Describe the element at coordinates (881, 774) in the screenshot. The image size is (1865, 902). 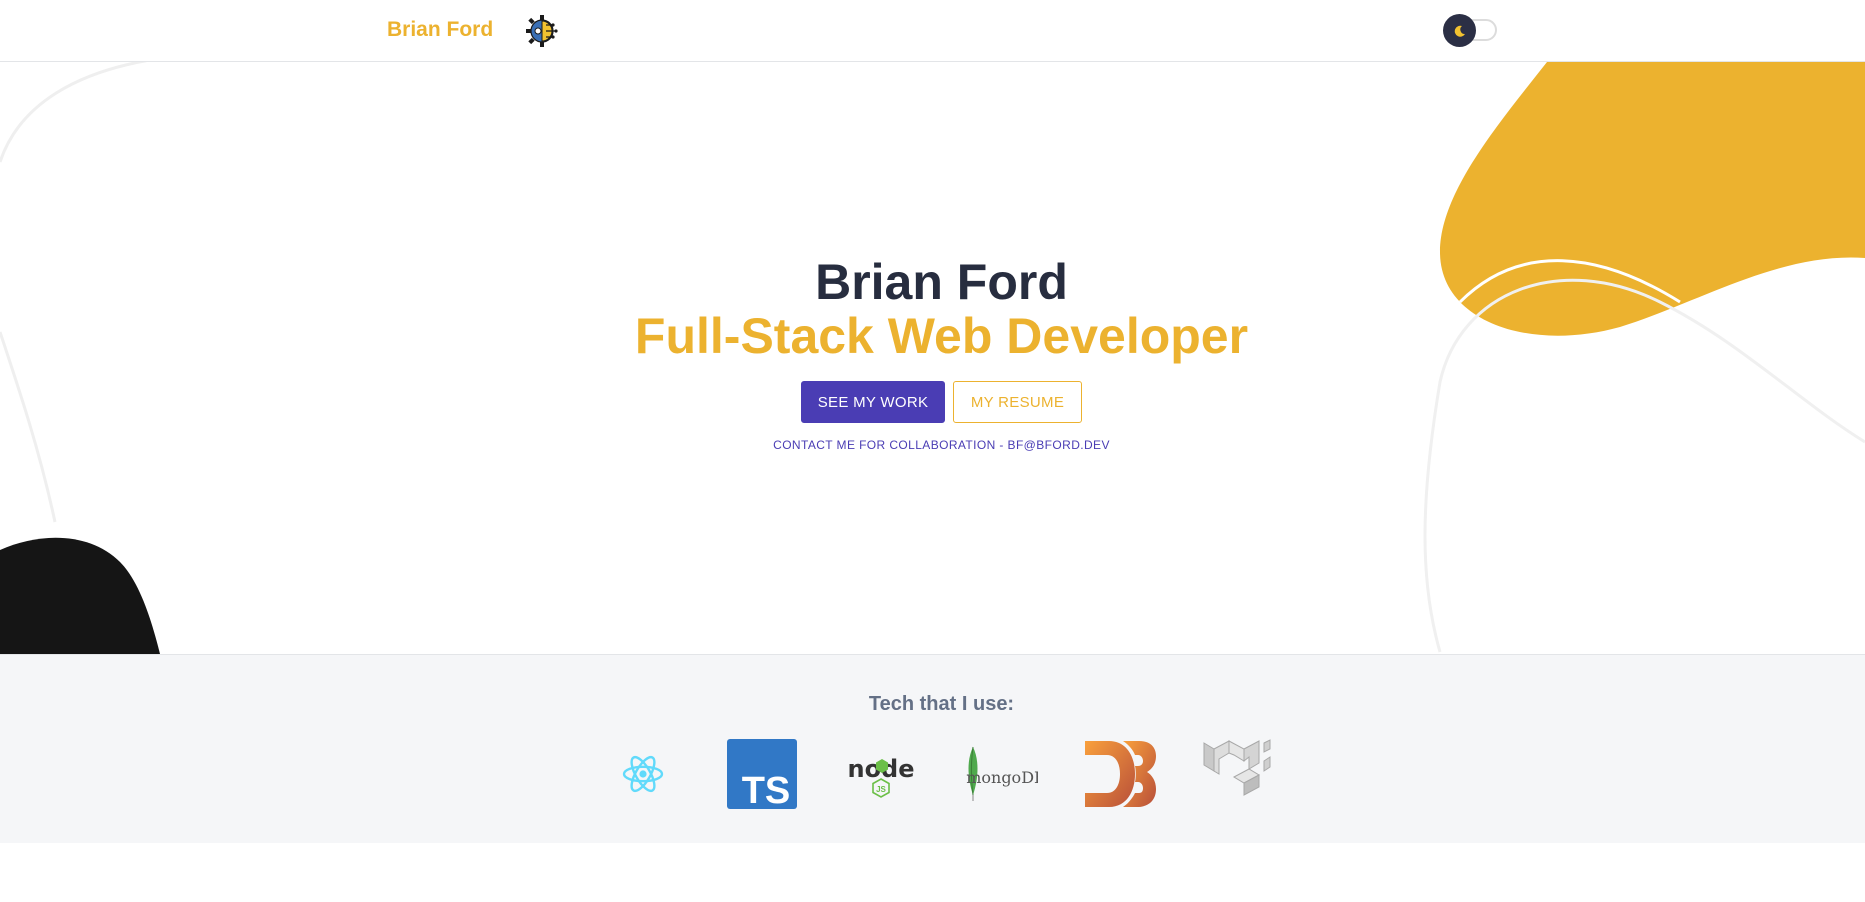
I see `nodejs-logo-icon: node JS` at that location.